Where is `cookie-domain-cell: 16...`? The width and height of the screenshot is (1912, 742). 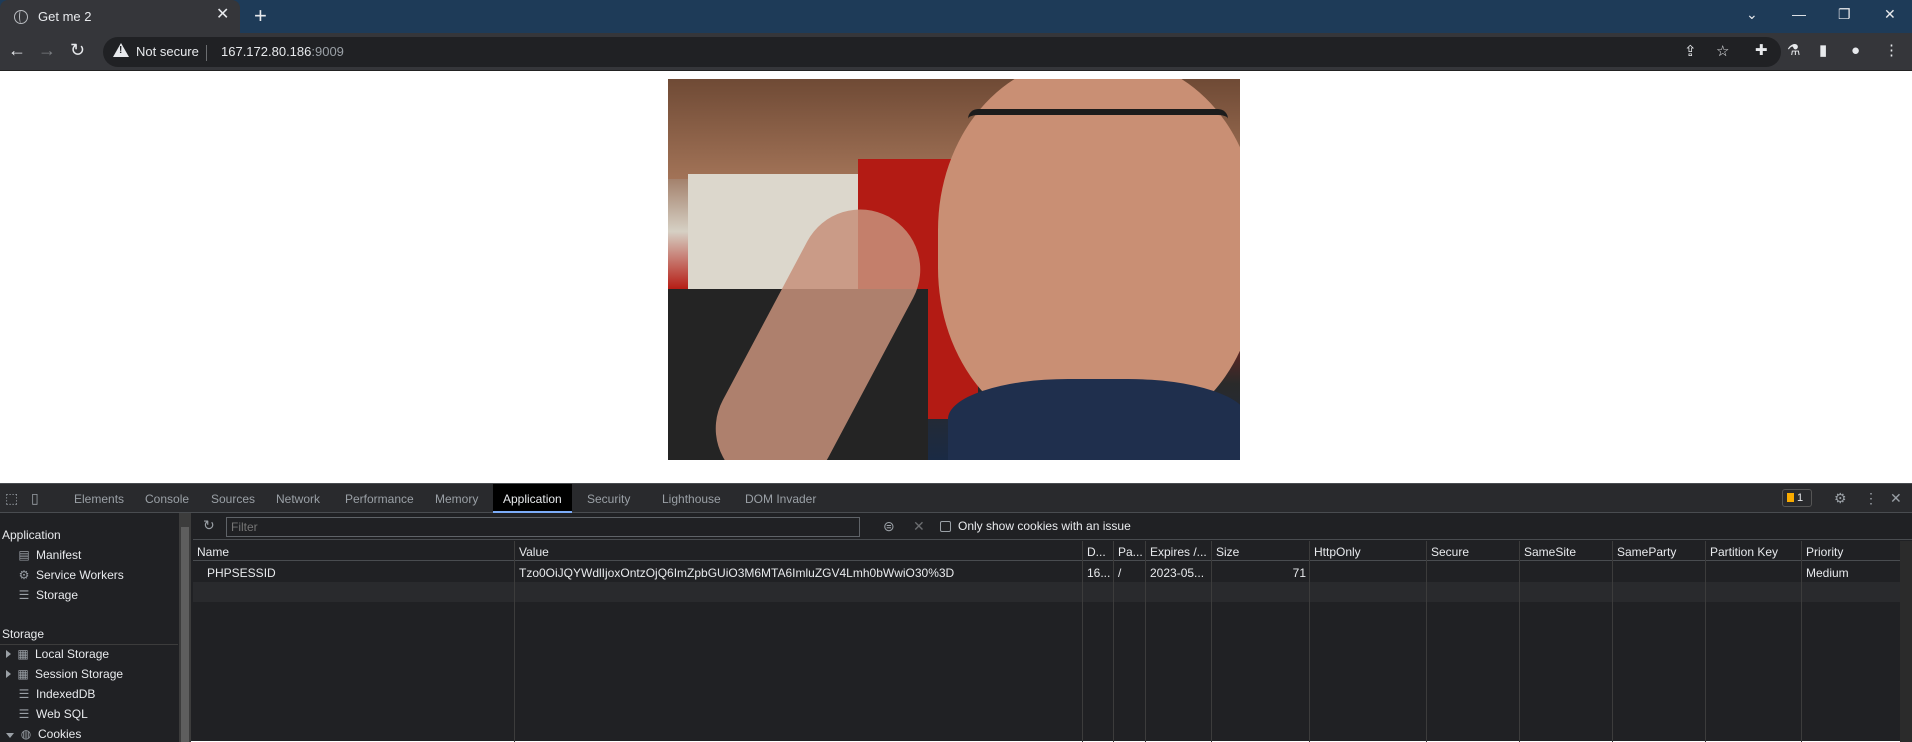
cookie-domain-cell: 16... is located at coordinates (1098, 572).